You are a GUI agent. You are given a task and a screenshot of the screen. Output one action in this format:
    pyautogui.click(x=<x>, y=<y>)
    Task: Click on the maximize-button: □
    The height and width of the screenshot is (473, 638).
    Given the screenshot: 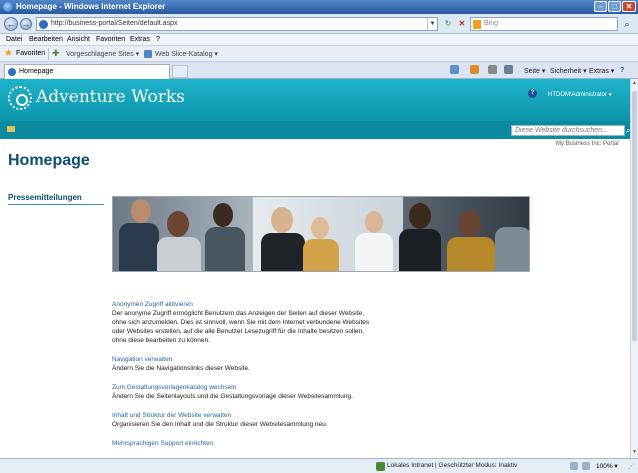 What is the action you would take?
    pyautogui.click(x=614, y=6)
    